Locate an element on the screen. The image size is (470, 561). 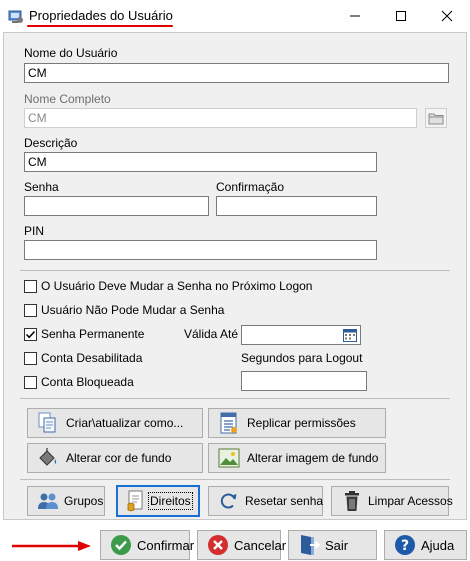
nome-completo-browse-button is located at coordinates (436, 118).